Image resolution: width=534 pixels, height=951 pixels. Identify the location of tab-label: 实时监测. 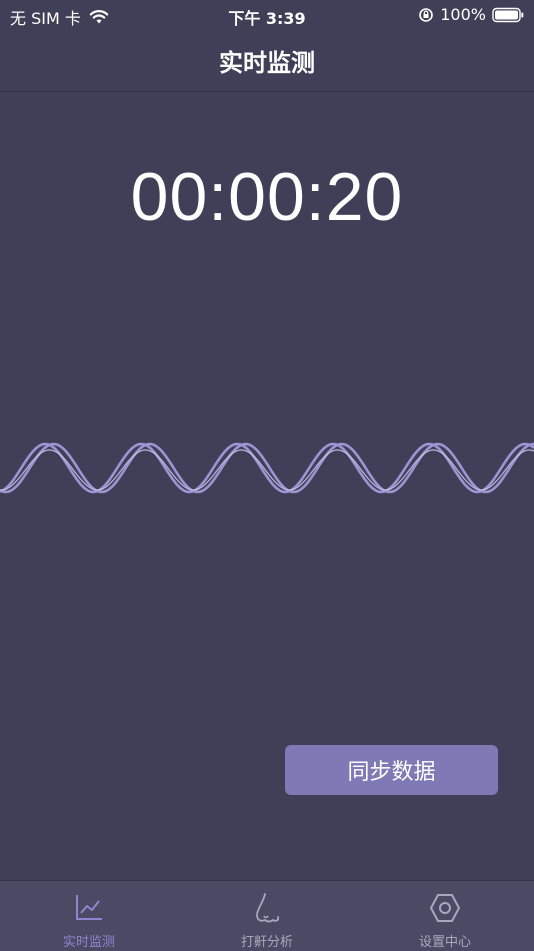
(88, 942).